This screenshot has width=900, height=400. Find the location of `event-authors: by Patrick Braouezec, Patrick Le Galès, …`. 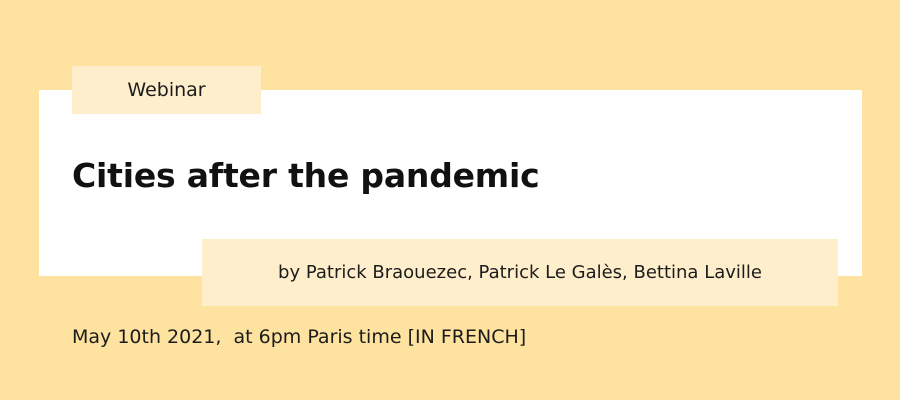

event-authors: by Patrick Braouezec, Patrick Le Galès, … is located at coordinates (520, 272).